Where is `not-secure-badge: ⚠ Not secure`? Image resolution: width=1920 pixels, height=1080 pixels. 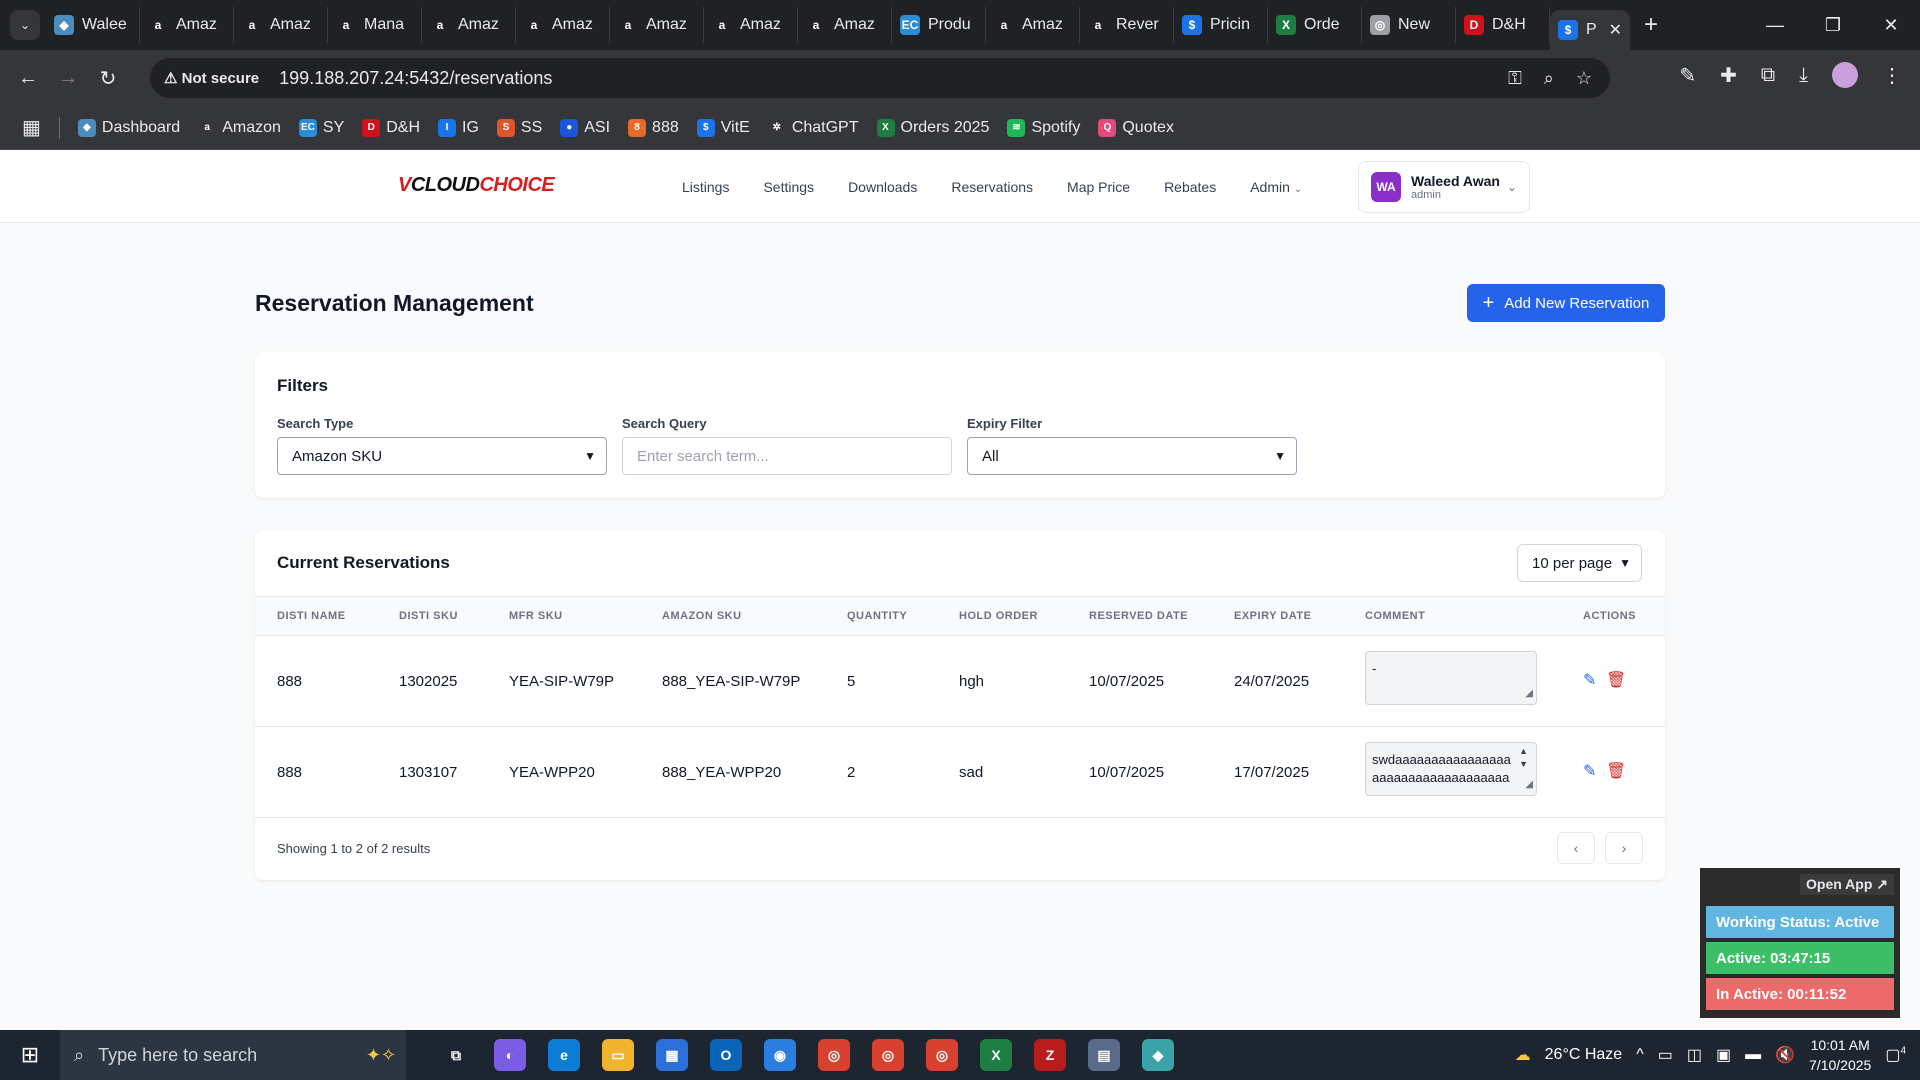
not-secure-badge: ⚠ Not secure is located at coordinates (211, 78).